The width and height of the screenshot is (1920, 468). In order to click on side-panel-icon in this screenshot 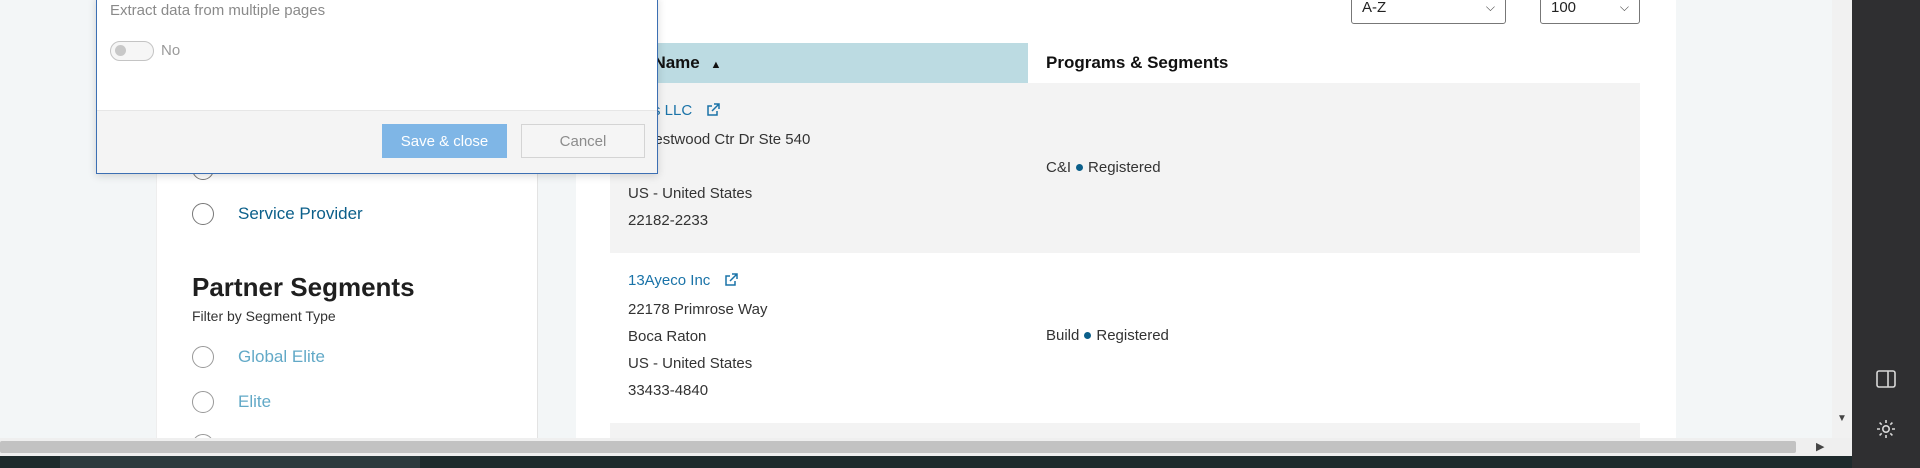, I will do `click(1886, 379)`.